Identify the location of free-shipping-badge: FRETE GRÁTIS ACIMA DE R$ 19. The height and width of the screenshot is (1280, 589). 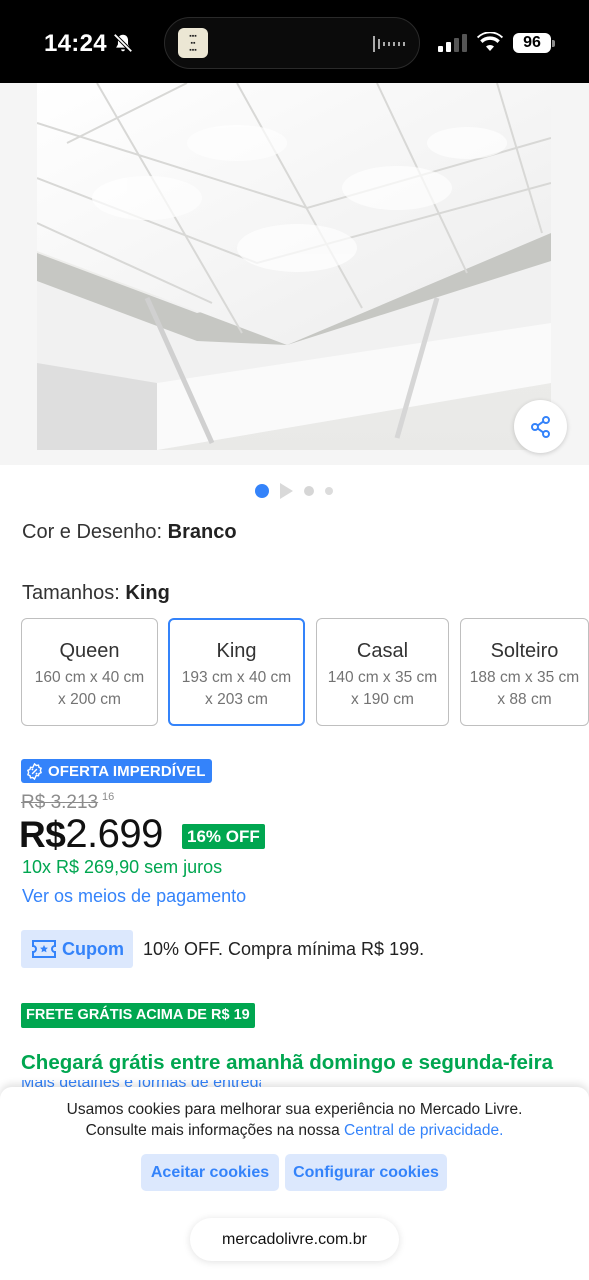
(138, 1015).